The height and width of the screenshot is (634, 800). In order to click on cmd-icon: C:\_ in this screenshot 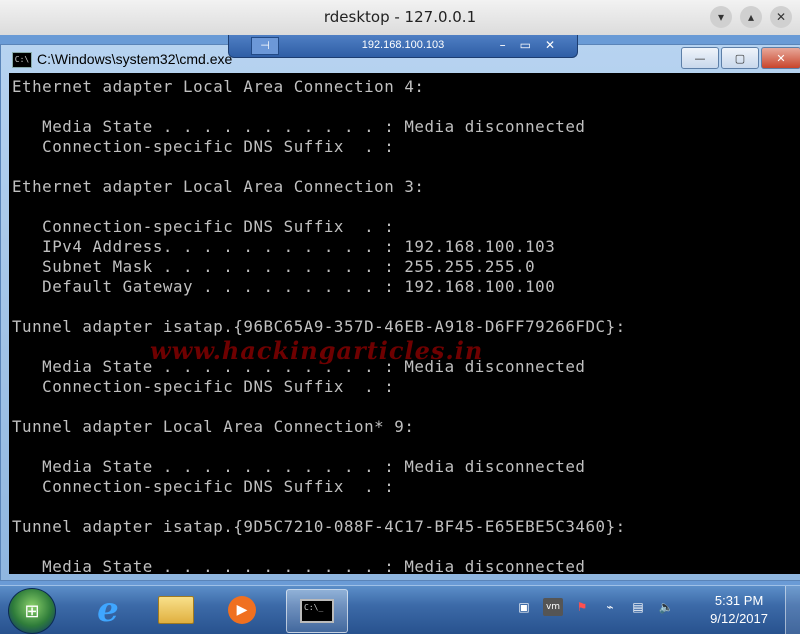, I will do `click(317, 611)`.